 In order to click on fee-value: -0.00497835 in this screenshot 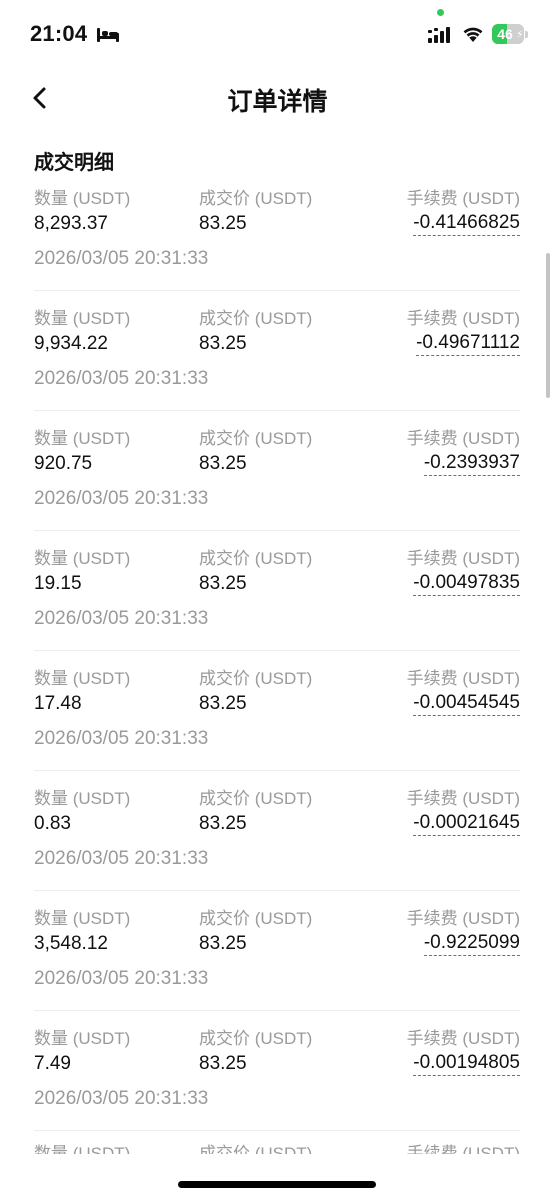, I will do `click(466, 583)`.